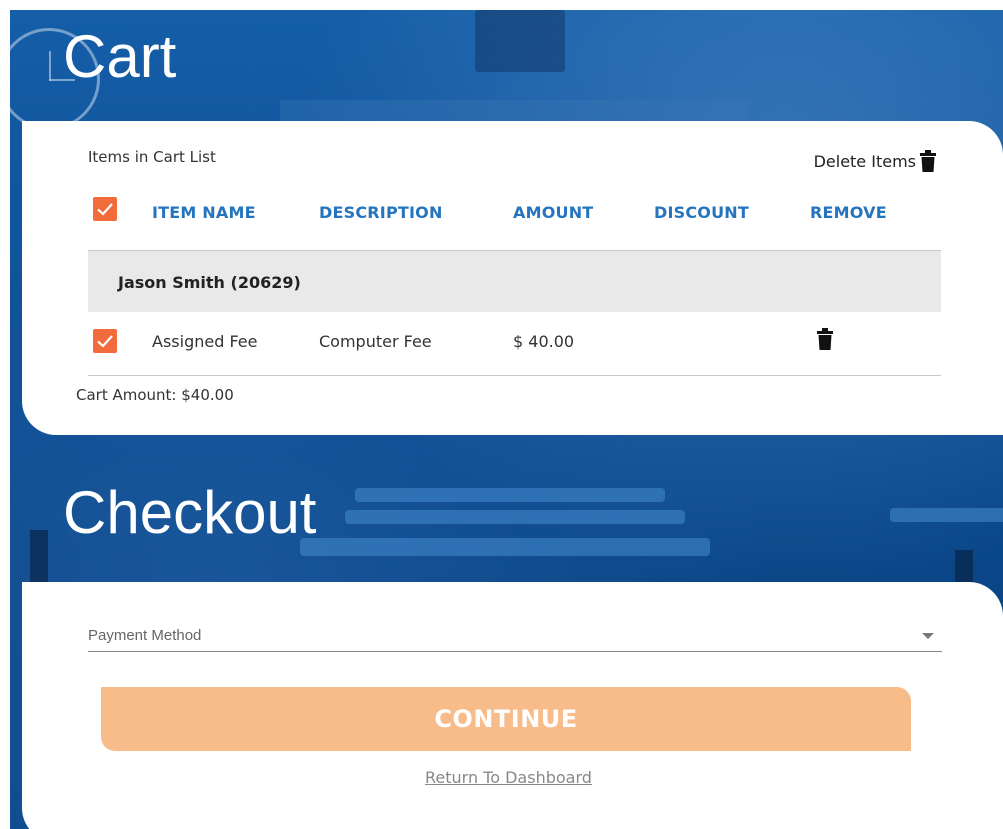 This screenshot has height=829, width=1003. Describe the element at coordinates (204, 212) in the screenshot. I see `column-header-item-name: ITEM NAME` at that location.